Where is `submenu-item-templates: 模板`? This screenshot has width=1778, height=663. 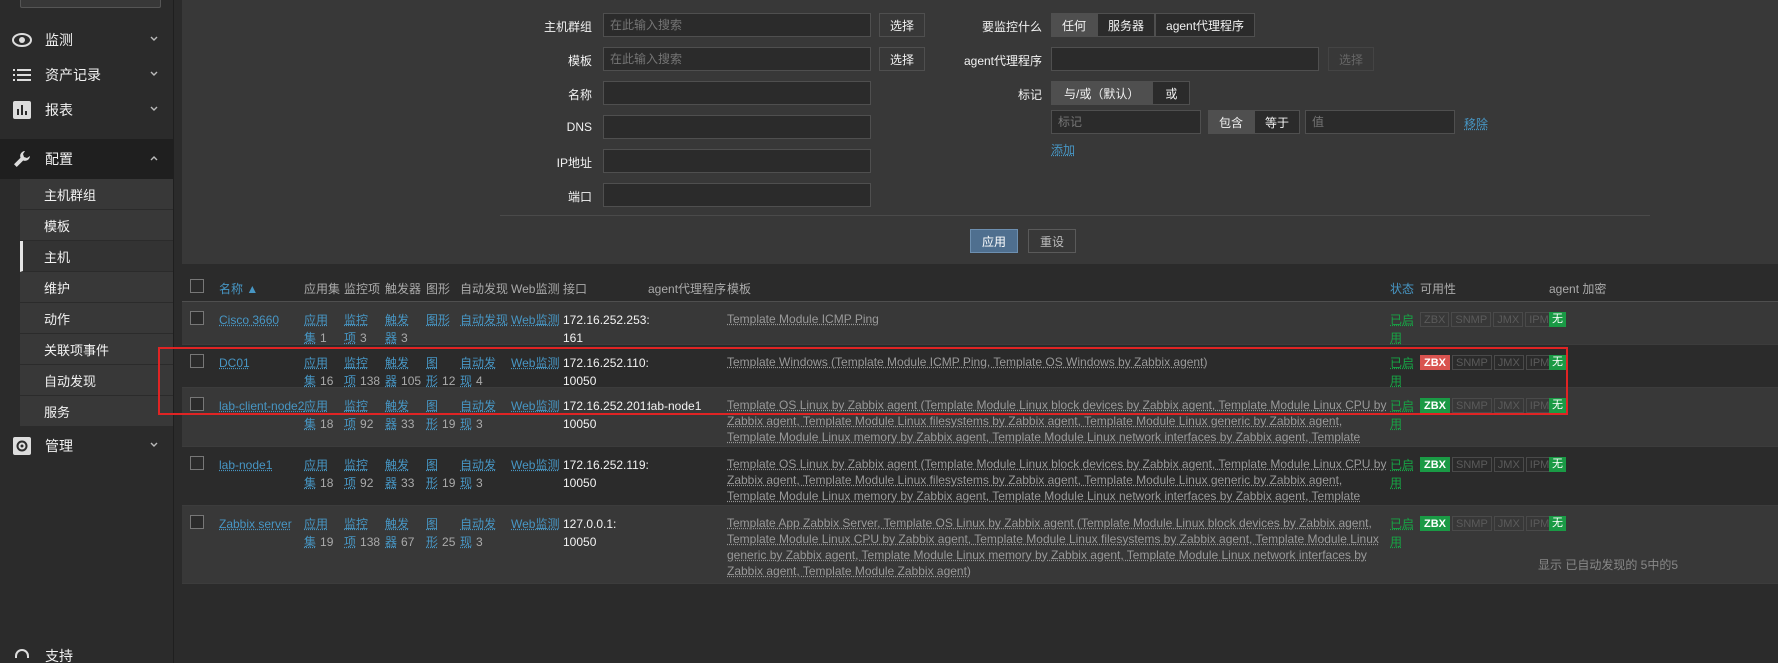
submenu-item-templates: 模板 is located at coordinates (96, 225).